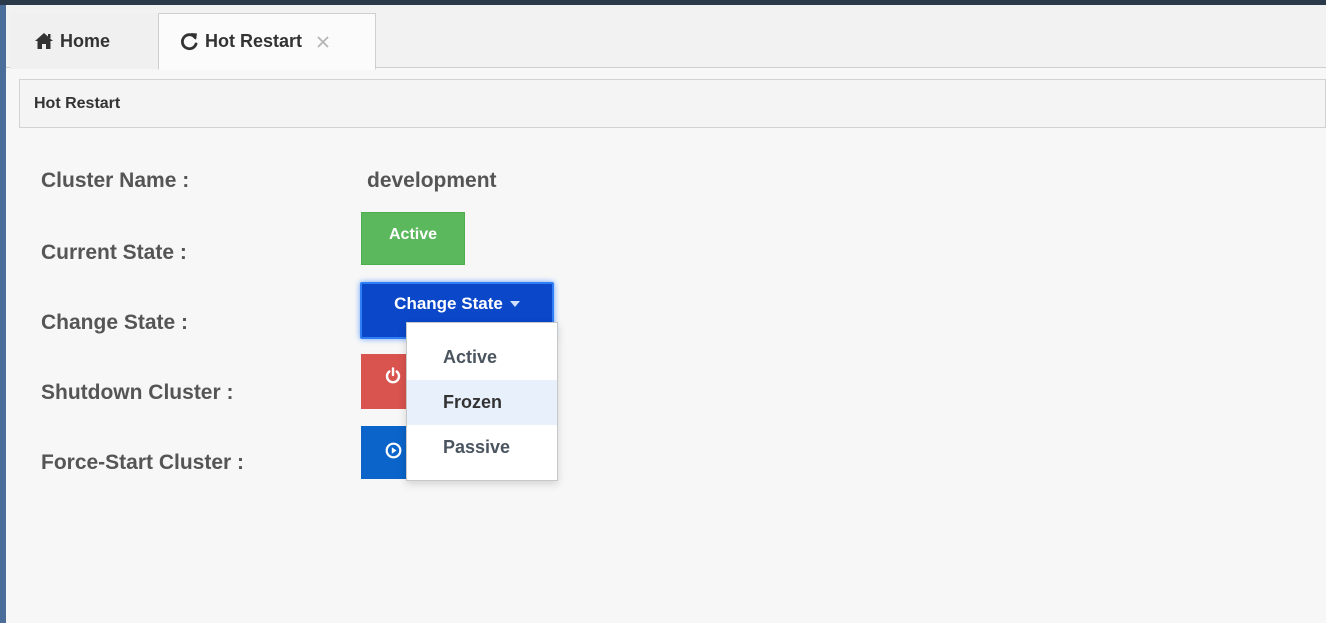 The height and width of the screenshot is (623, 1326). What do you see at coordinates (114, 252) in the screenshot?
I see `current-state-label: Current State :` at bounding box center [114, 252].